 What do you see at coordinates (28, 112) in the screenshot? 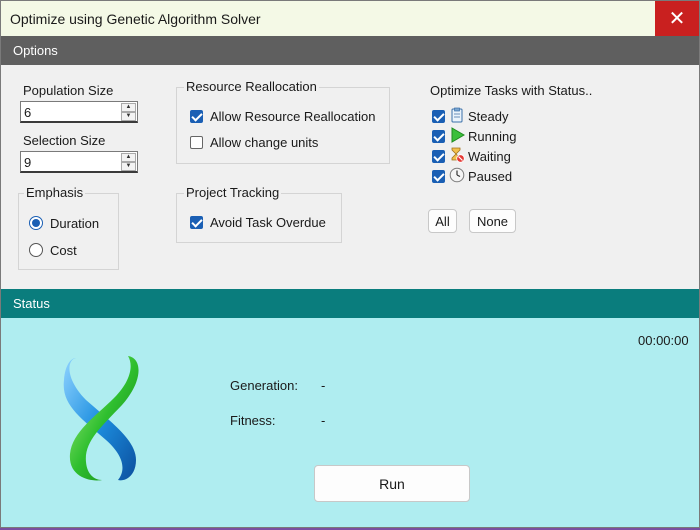
I see `population-size-value: 6` at bounding box center [28, 112].